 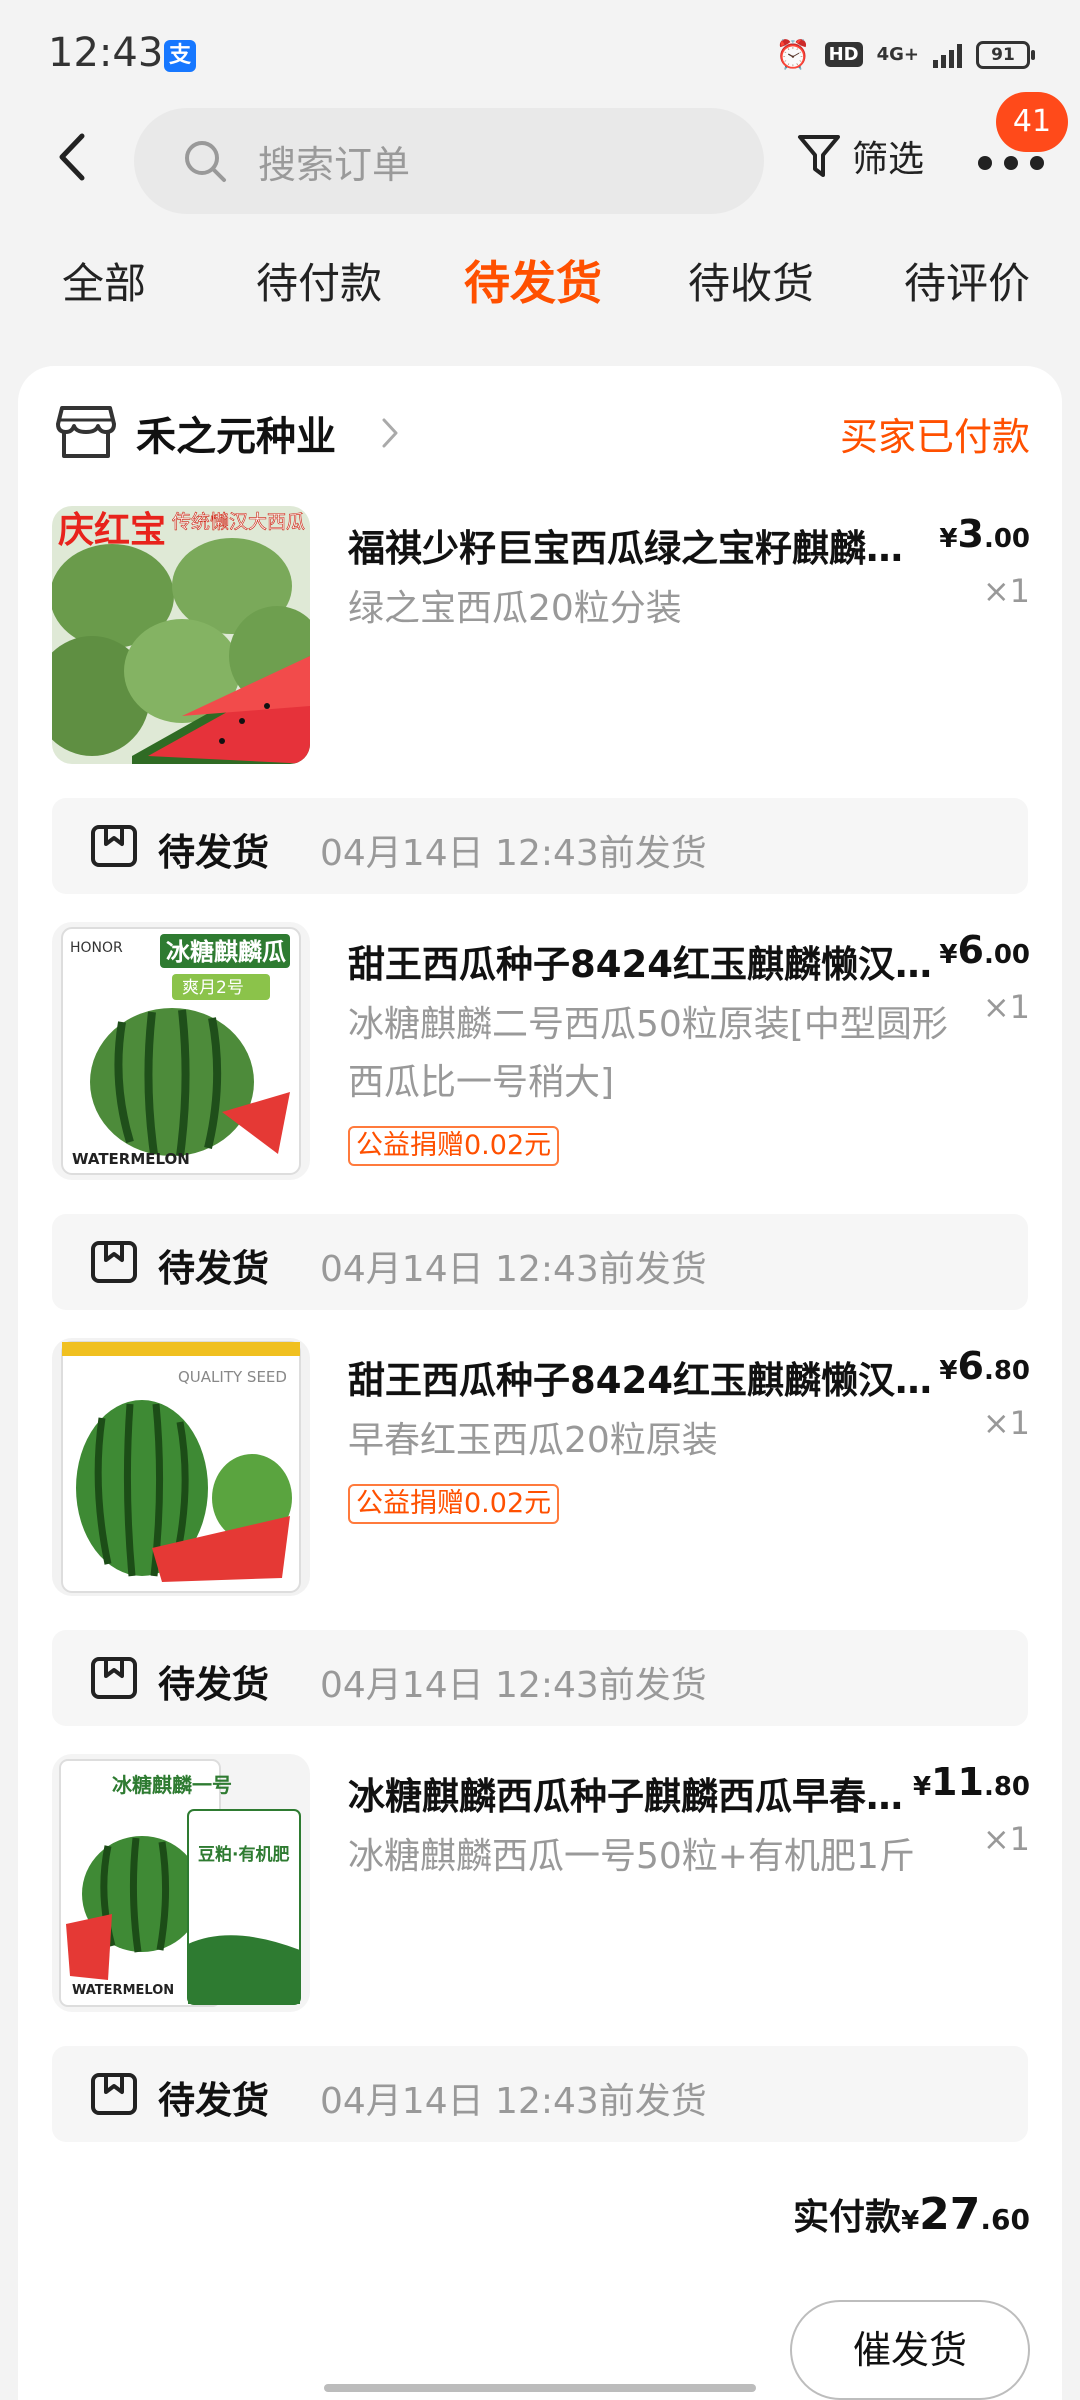 I want to click on image-label: 冰糖麒麟瓜, so click(x=226, y=952).